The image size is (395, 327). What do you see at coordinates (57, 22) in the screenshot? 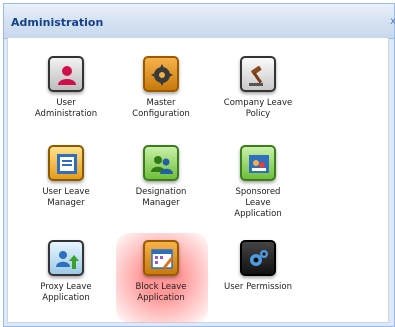
I see `panel-title: Administration` at bounding box center [57, 22].